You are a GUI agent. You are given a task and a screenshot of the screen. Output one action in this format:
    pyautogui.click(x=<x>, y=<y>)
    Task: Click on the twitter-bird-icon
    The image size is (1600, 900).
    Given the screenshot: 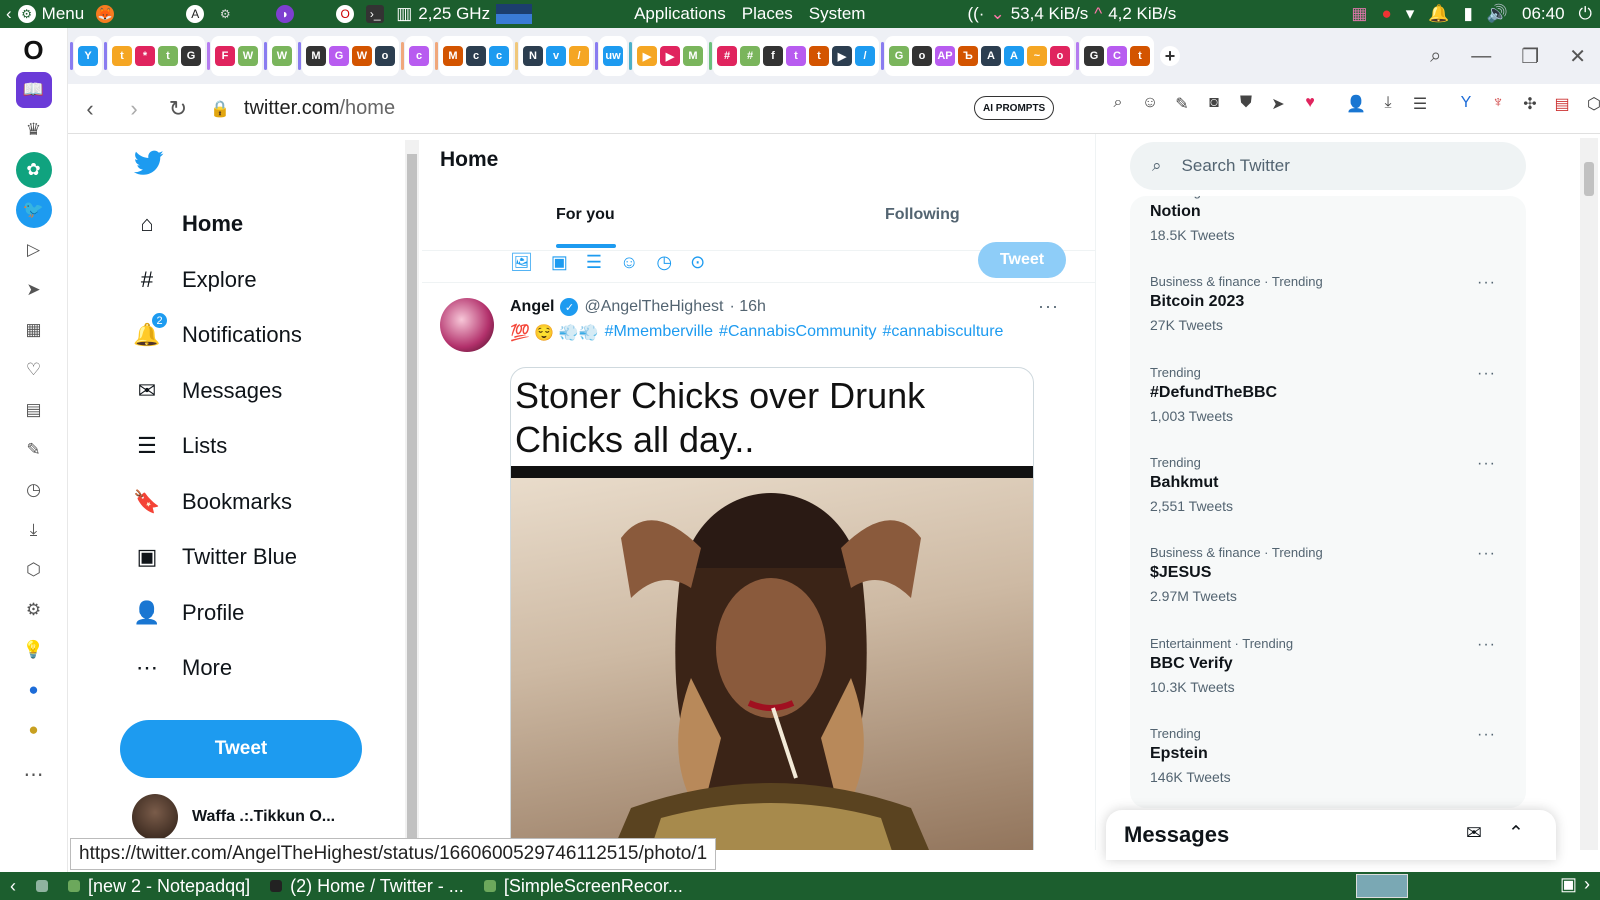 What is the action you would take?
    pyautogui.click(x=148, y=165)
    